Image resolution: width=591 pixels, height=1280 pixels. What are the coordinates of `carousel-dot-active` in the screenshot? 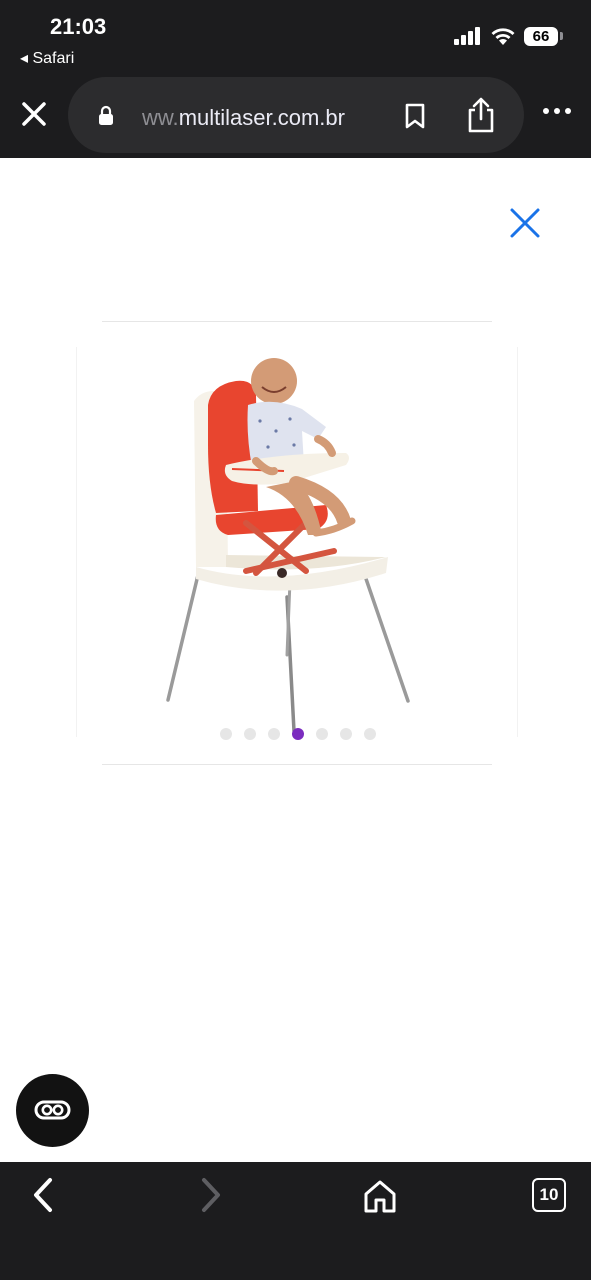 It's located at (297, 734).